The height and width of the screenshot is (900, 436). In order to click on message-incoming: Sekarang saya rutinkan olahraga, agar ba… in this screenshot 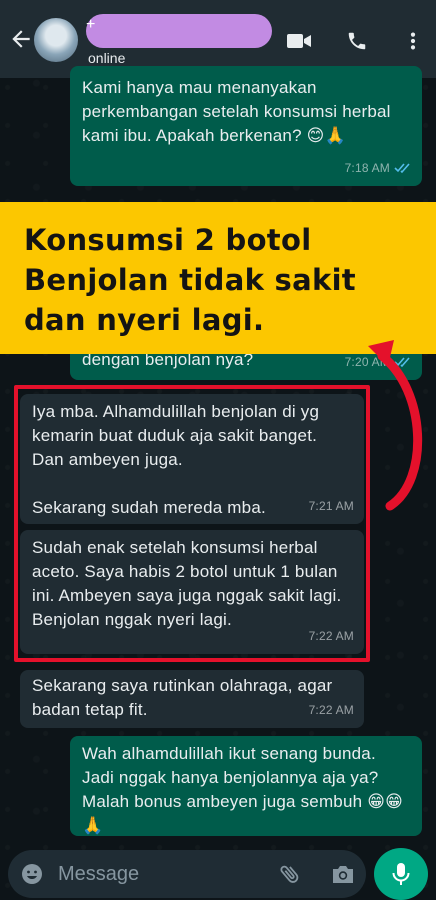, I will do `click(192, 699)`.